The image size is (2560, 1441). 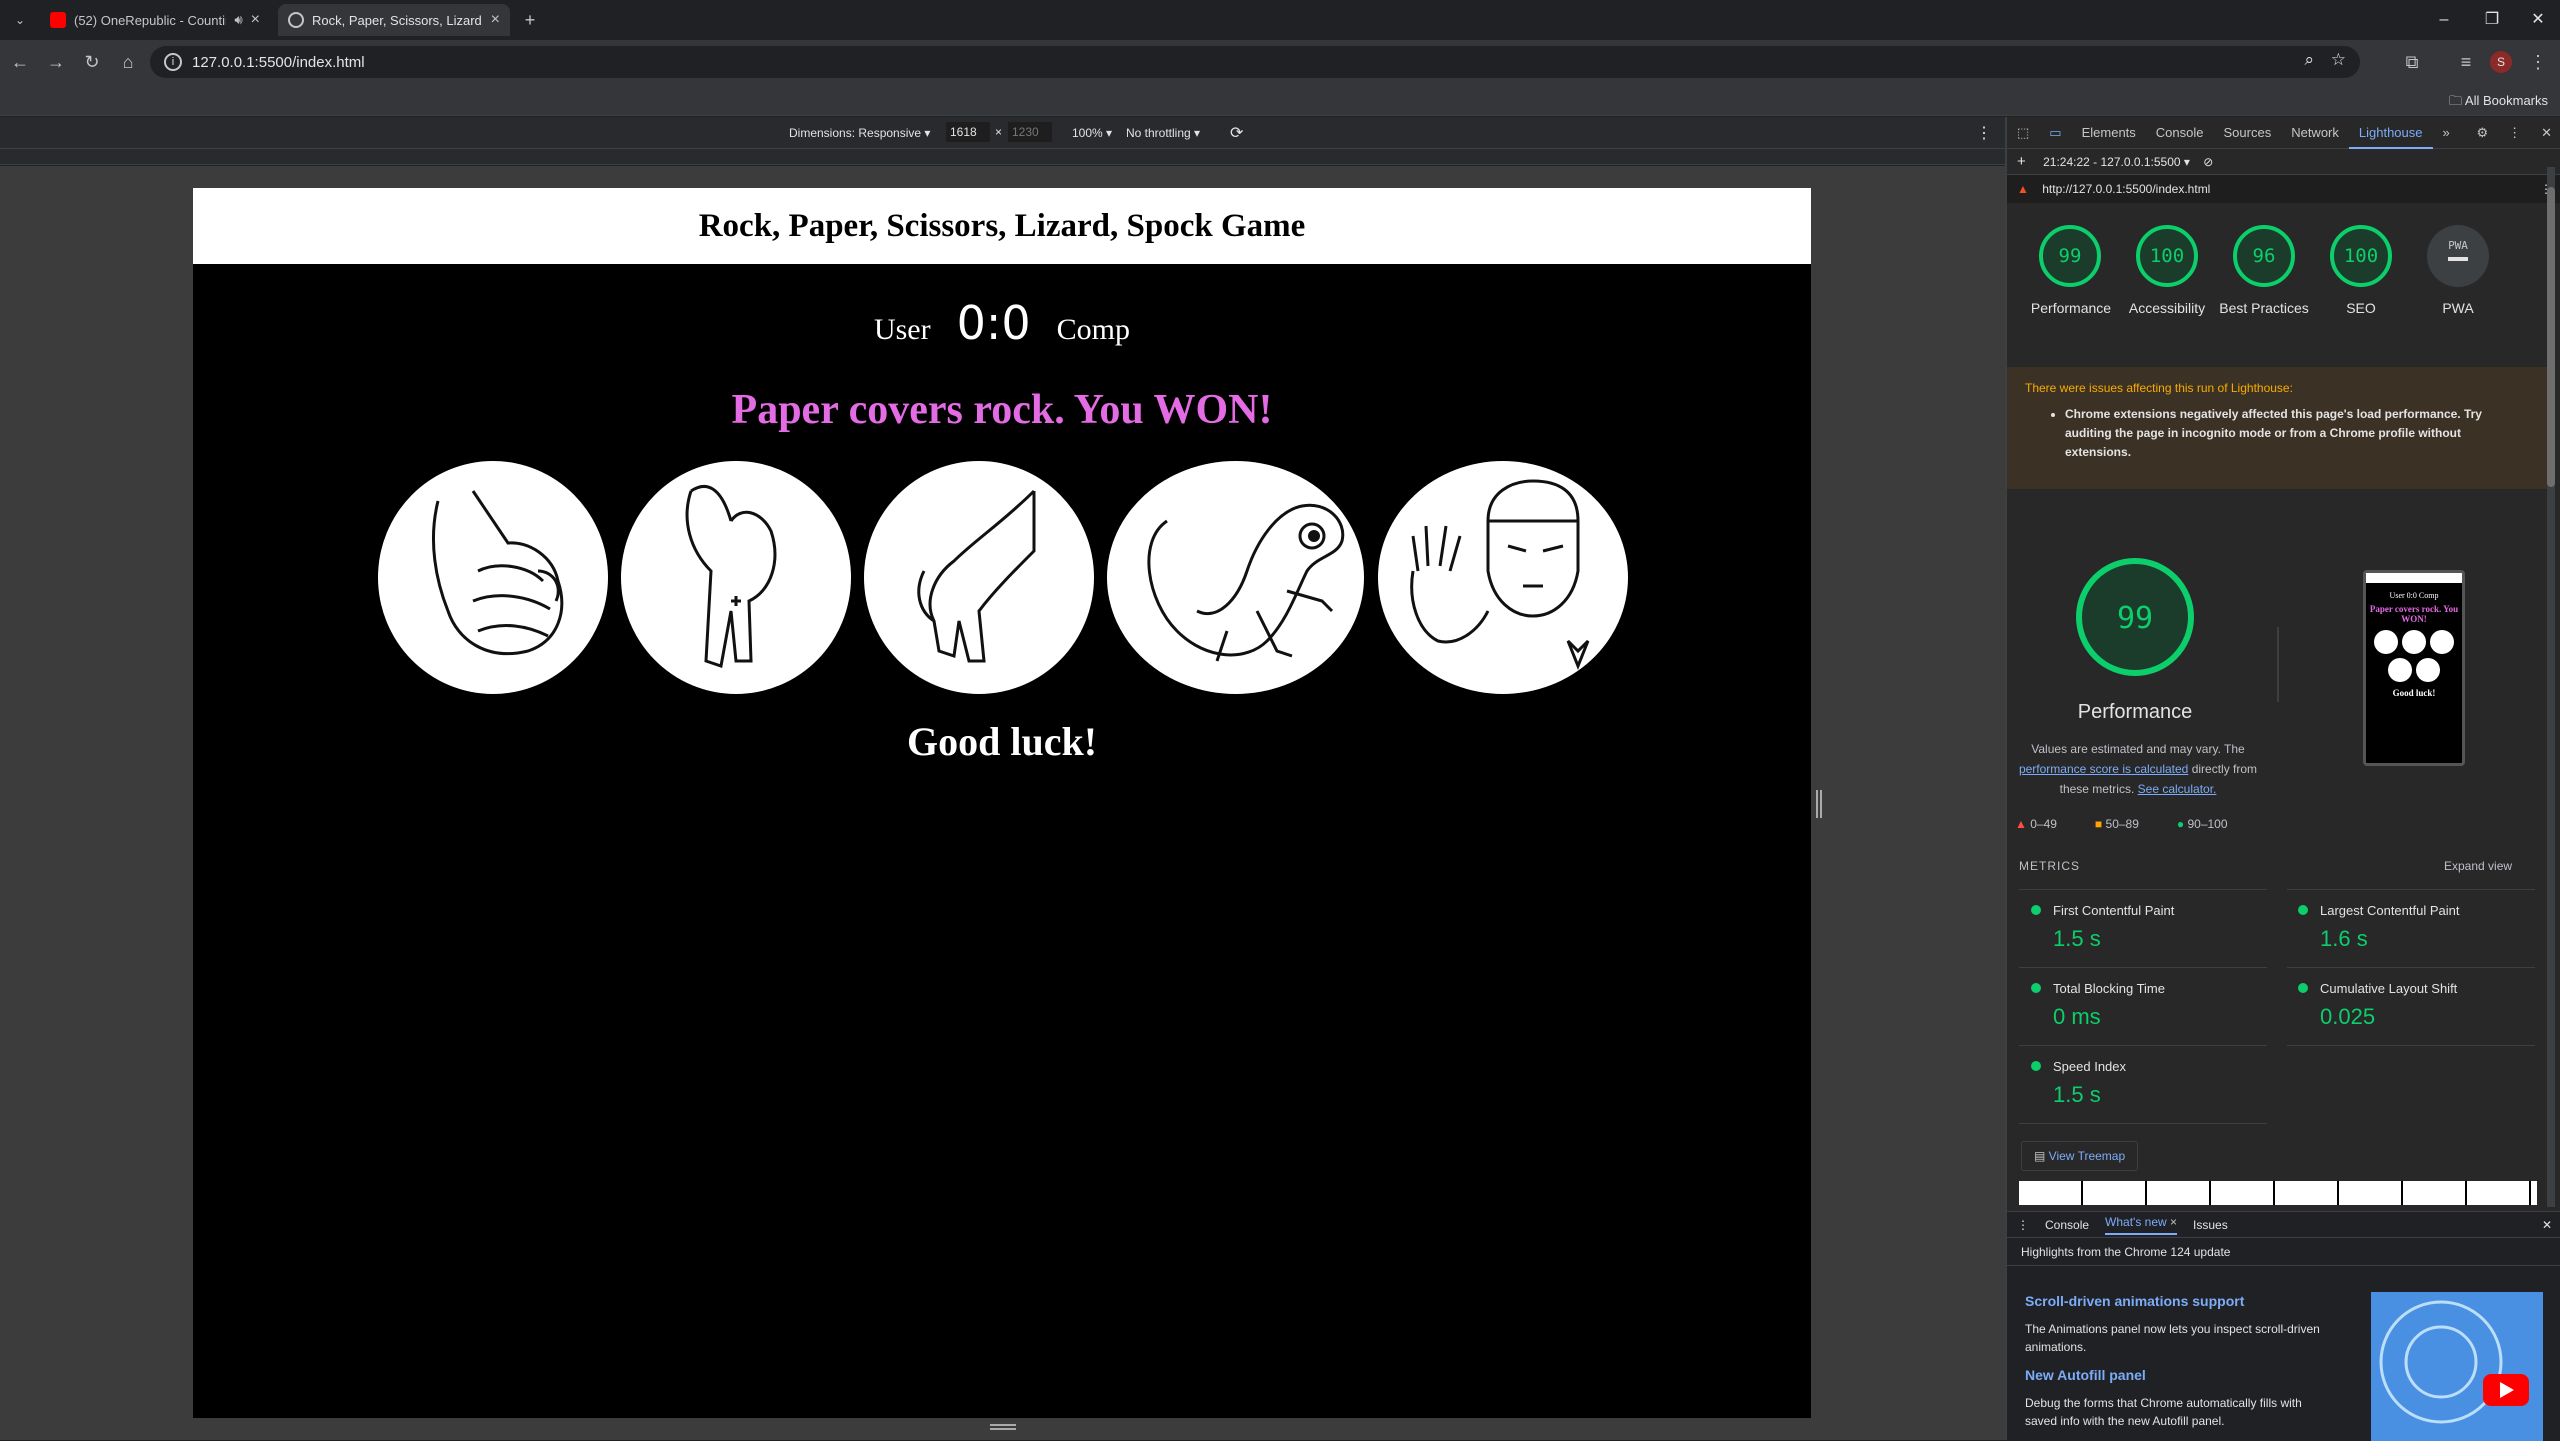 I want to click on drawer-tab-console: Console, so click(x=2067, y=1225).